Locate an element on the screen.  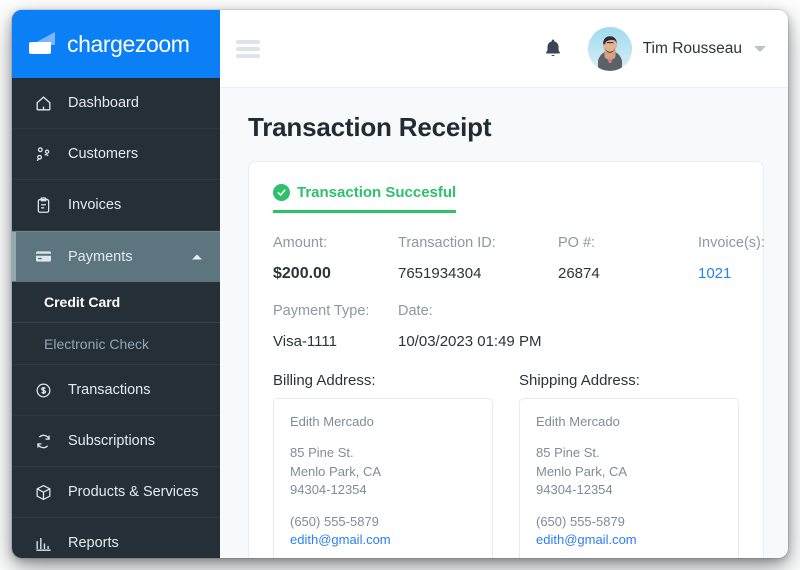
chevron-down-icon is located at coordinates (760, 48).